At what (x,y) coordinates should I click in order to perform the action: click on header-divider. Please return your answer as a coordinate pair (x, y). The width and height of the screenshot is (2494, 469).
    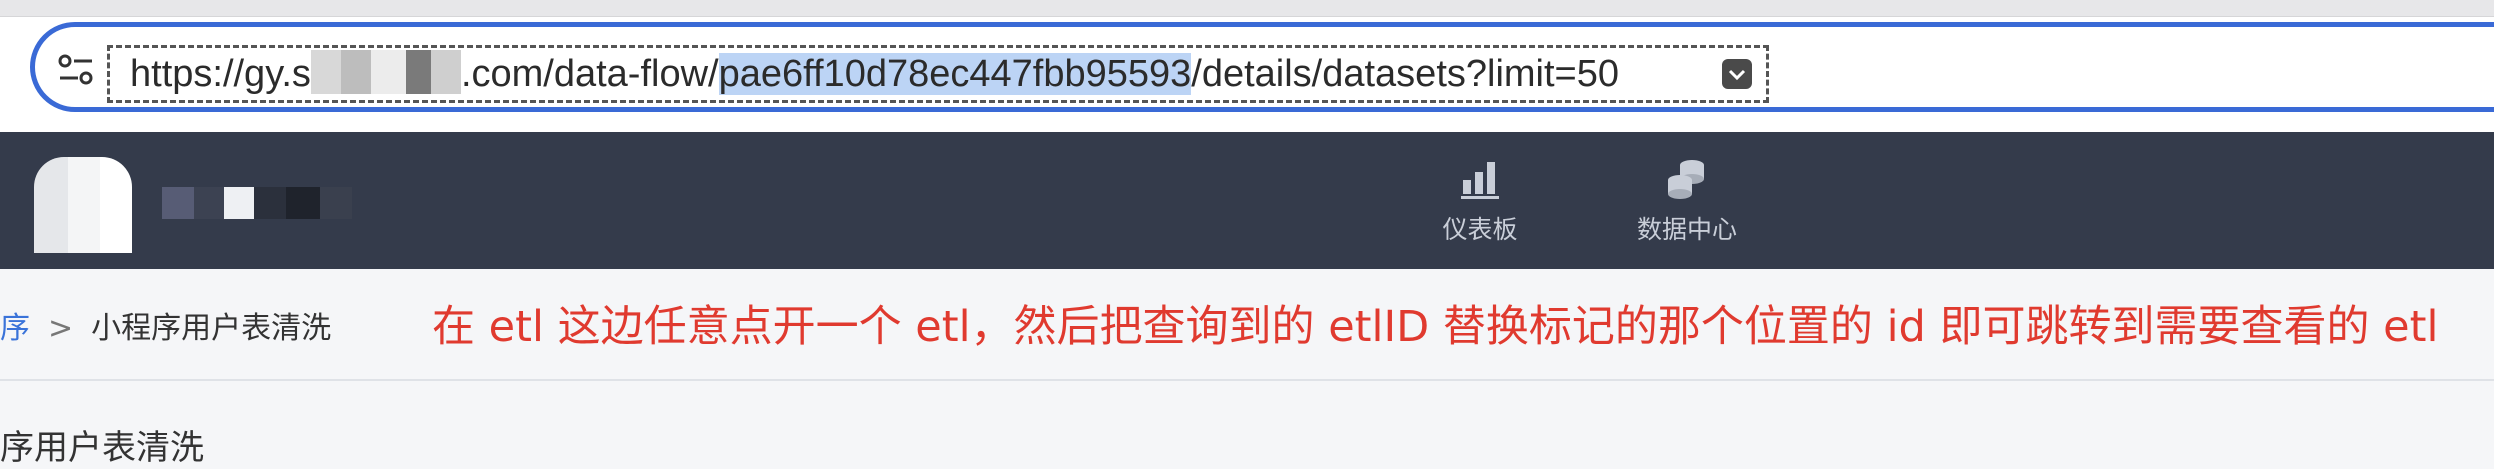
    Looking at the image, I should click on (1247, 380).